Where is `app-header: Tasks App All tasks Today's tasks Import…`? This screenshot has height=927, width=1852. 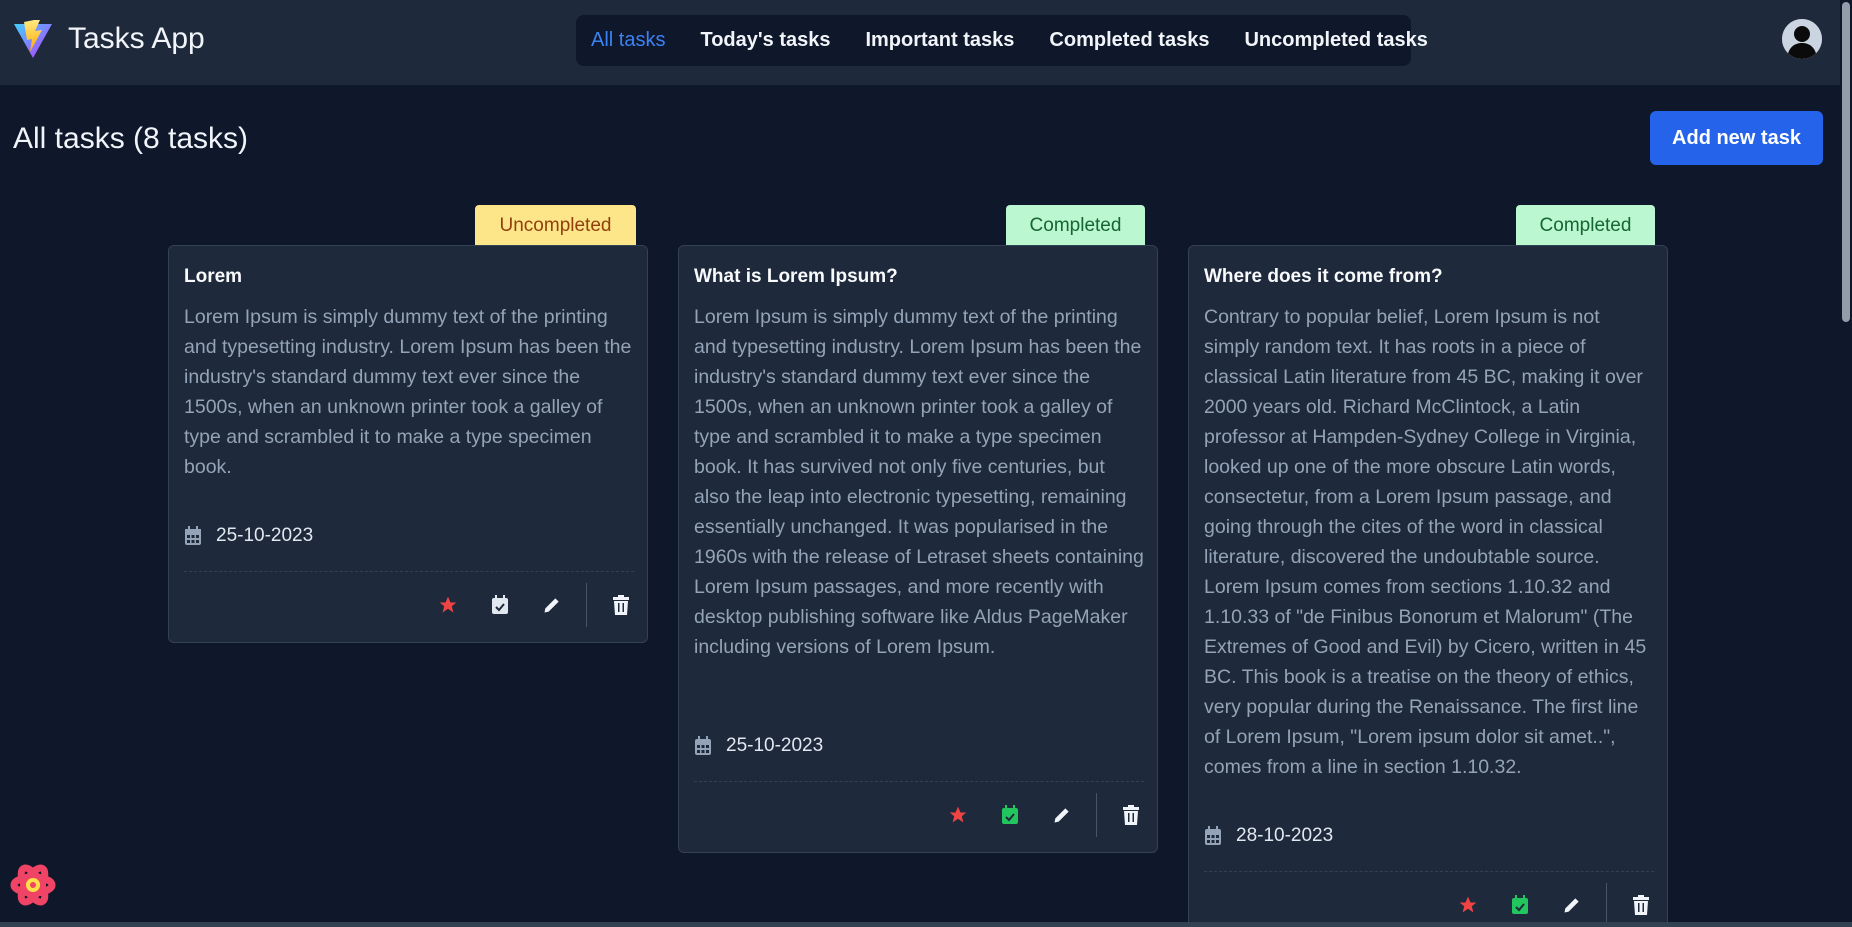 app-header: Tasks App All tasks Today's tasks Import… is located at coordinates (926, 42).